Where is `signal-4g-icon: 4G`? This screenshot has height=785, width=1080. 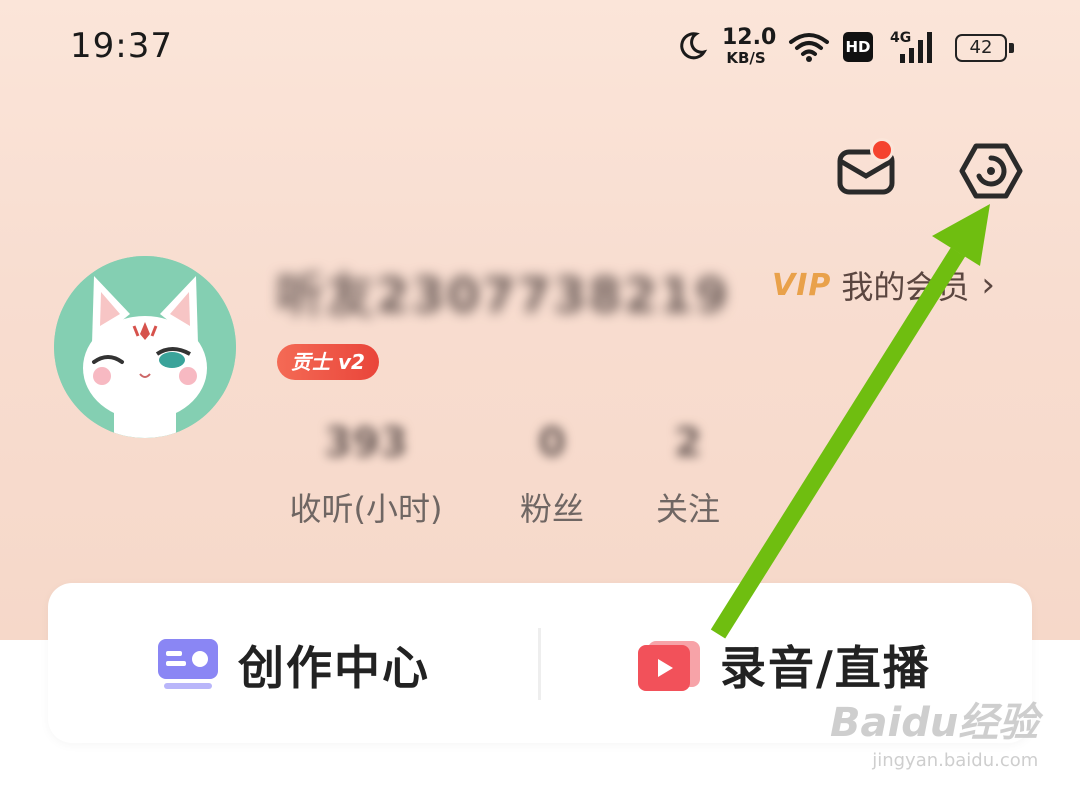 signal-4g-icon: 4G is located at coordinates (911, 46).